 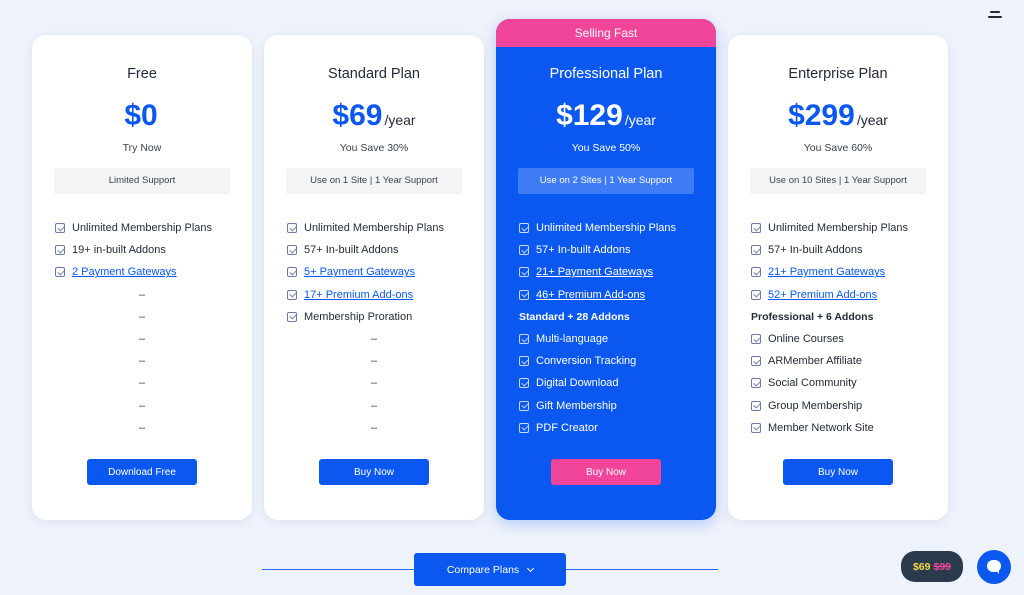 I want to click on download-free-button: Download Free, so click(x=142, y=472).